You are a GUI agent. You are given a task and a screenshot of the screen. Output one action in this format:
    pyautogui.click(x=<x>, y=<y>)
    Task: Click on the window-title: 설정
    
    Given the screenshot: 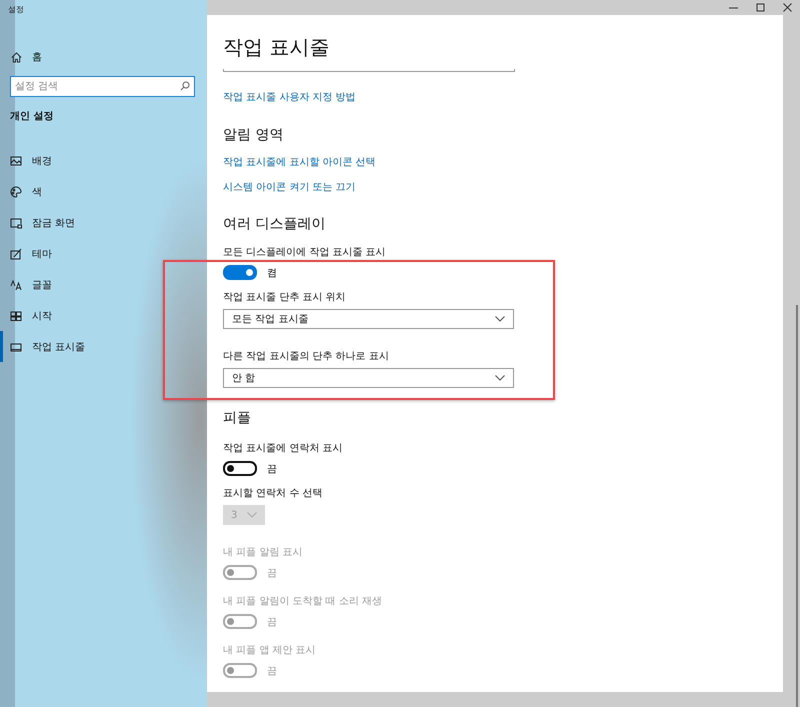 What is the action you would take?
    pyautogui.click(x=16, y=10)
    